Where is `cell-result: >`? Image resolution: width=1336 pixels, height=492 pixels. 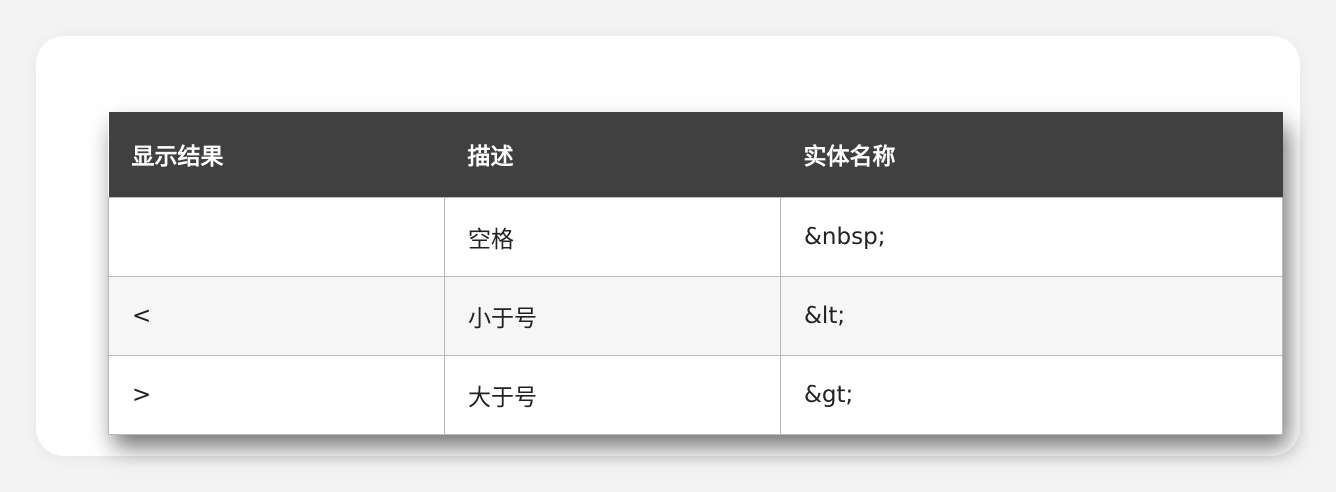
cell-result: > is located at coordinates (276, 394).